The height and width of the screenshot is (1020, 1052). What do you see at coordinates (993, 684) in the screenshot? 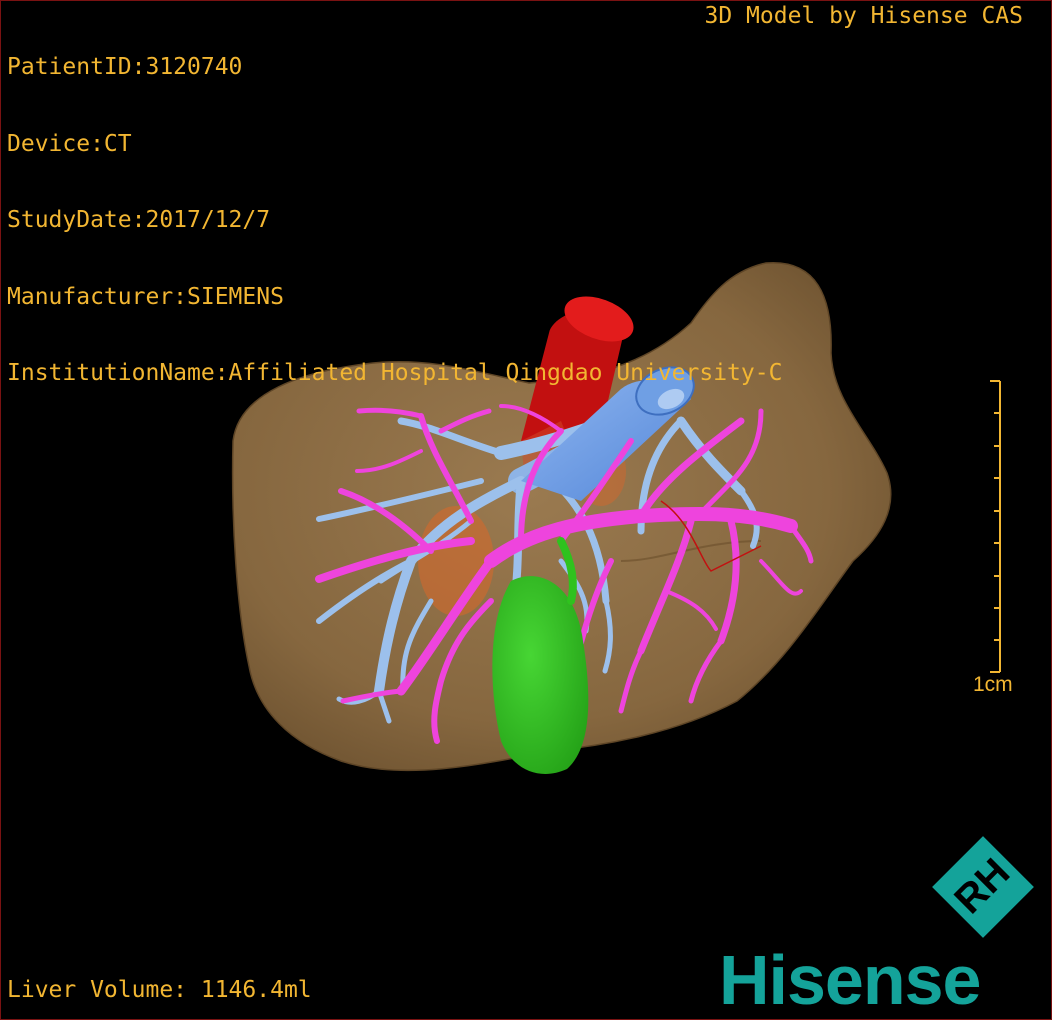
I see `scale-label: 1cm` at bounding box center [993, 684].